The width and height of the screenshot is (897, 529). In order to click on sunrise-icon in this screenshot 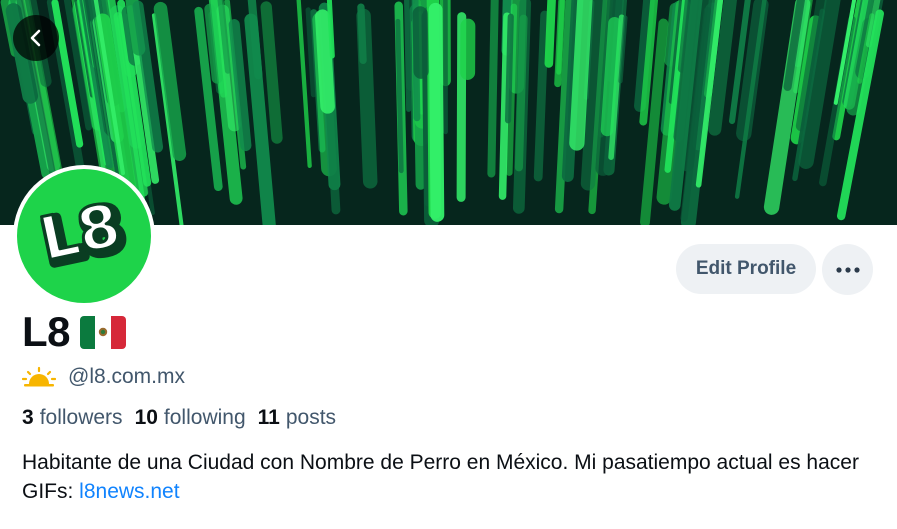, I will do `click(39, 376)`.